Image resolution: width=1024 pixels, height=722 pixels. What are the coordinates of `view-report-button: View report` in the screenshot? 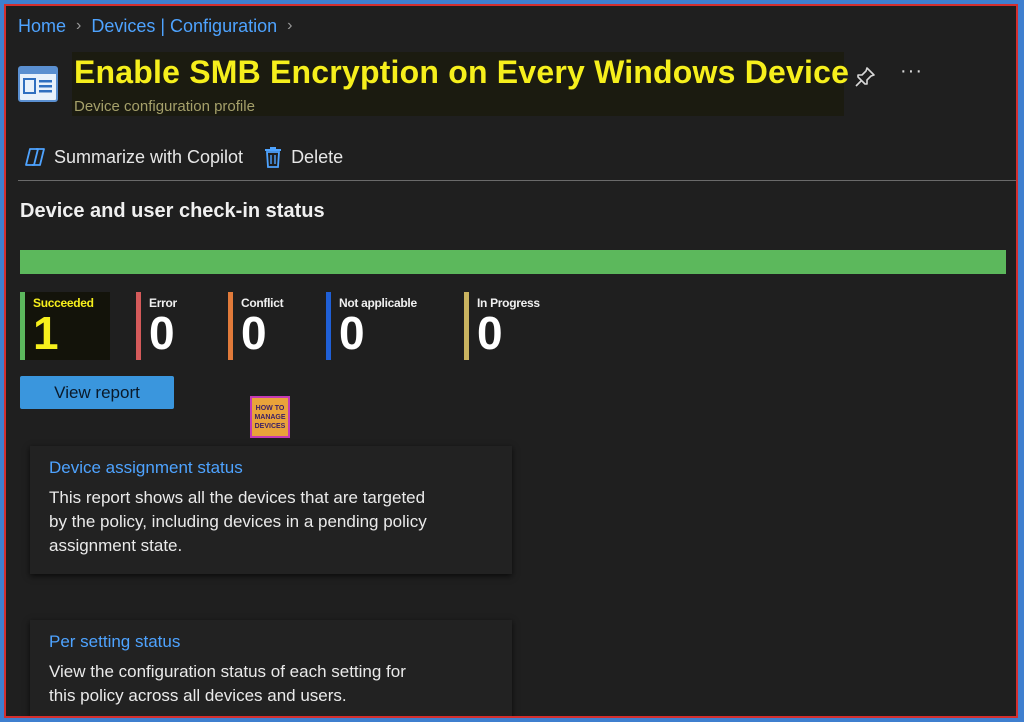 It's located at (97, 392).